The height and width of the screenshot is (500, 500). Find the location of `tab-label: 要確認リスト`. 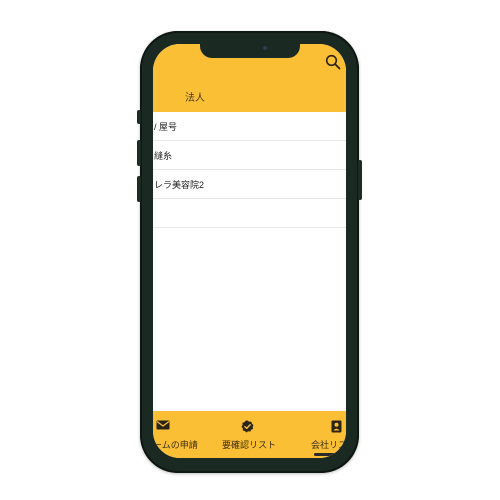

tab-label: 要確認リスト is located at coordinates (249, 445).